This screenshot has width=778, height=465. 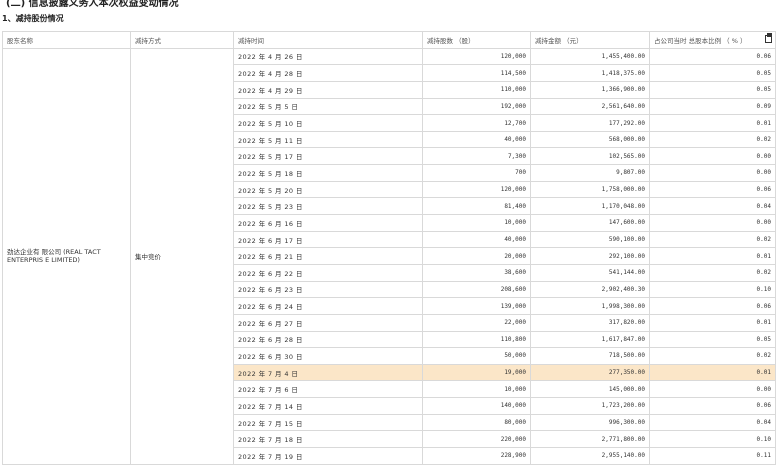 What do you see at coordinates (328, 389) in the screenshot?
I see `cell-date: 2022 年 7 月 6 日` at bounding box center [328, 389].